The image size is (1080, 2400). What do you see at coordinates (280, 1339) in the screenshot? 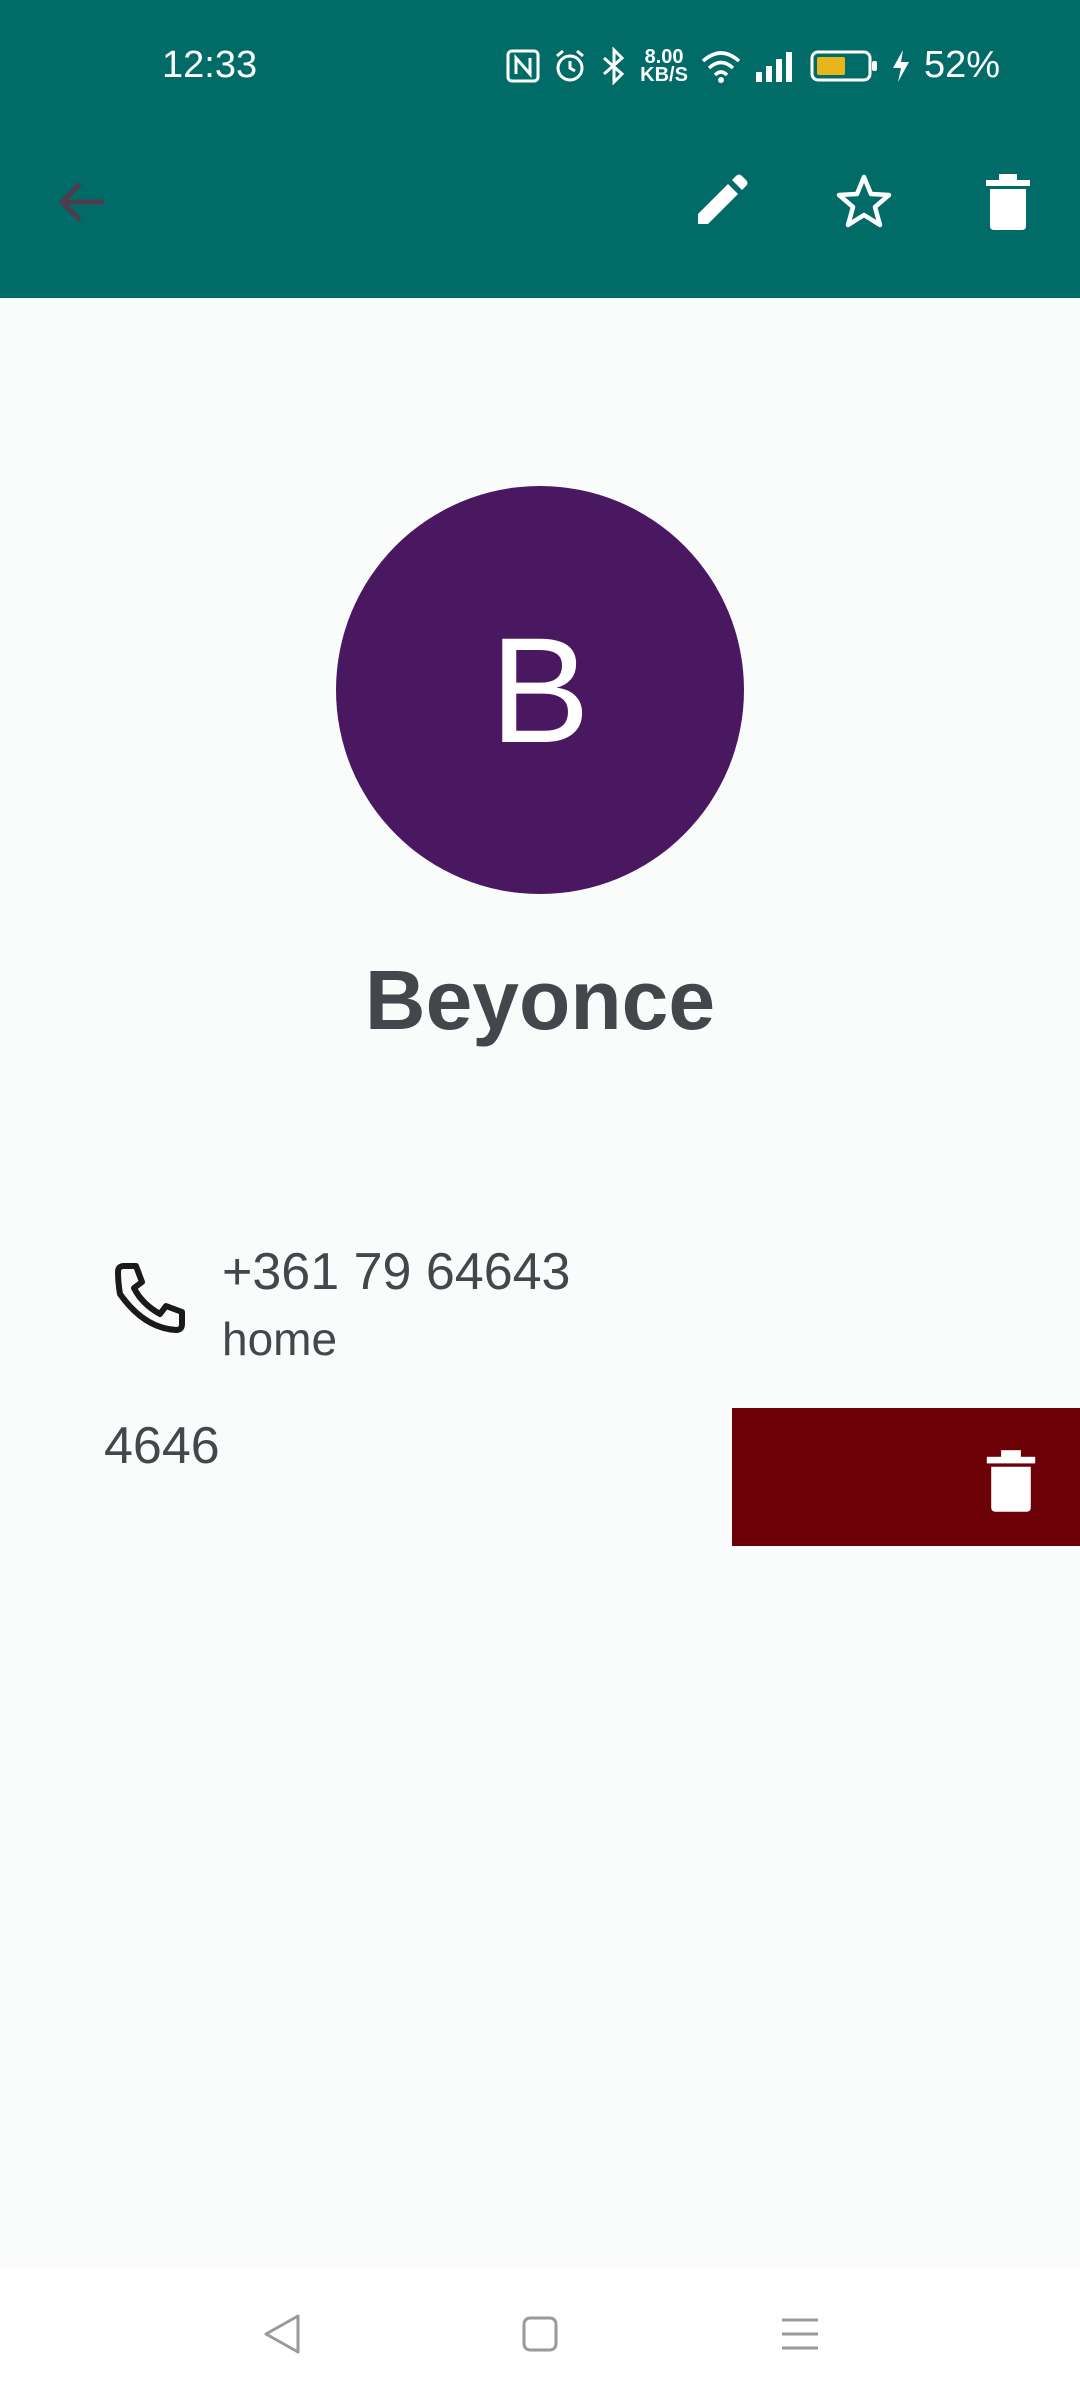
I see `phone-type: home` at bounding box center [280, 1339].